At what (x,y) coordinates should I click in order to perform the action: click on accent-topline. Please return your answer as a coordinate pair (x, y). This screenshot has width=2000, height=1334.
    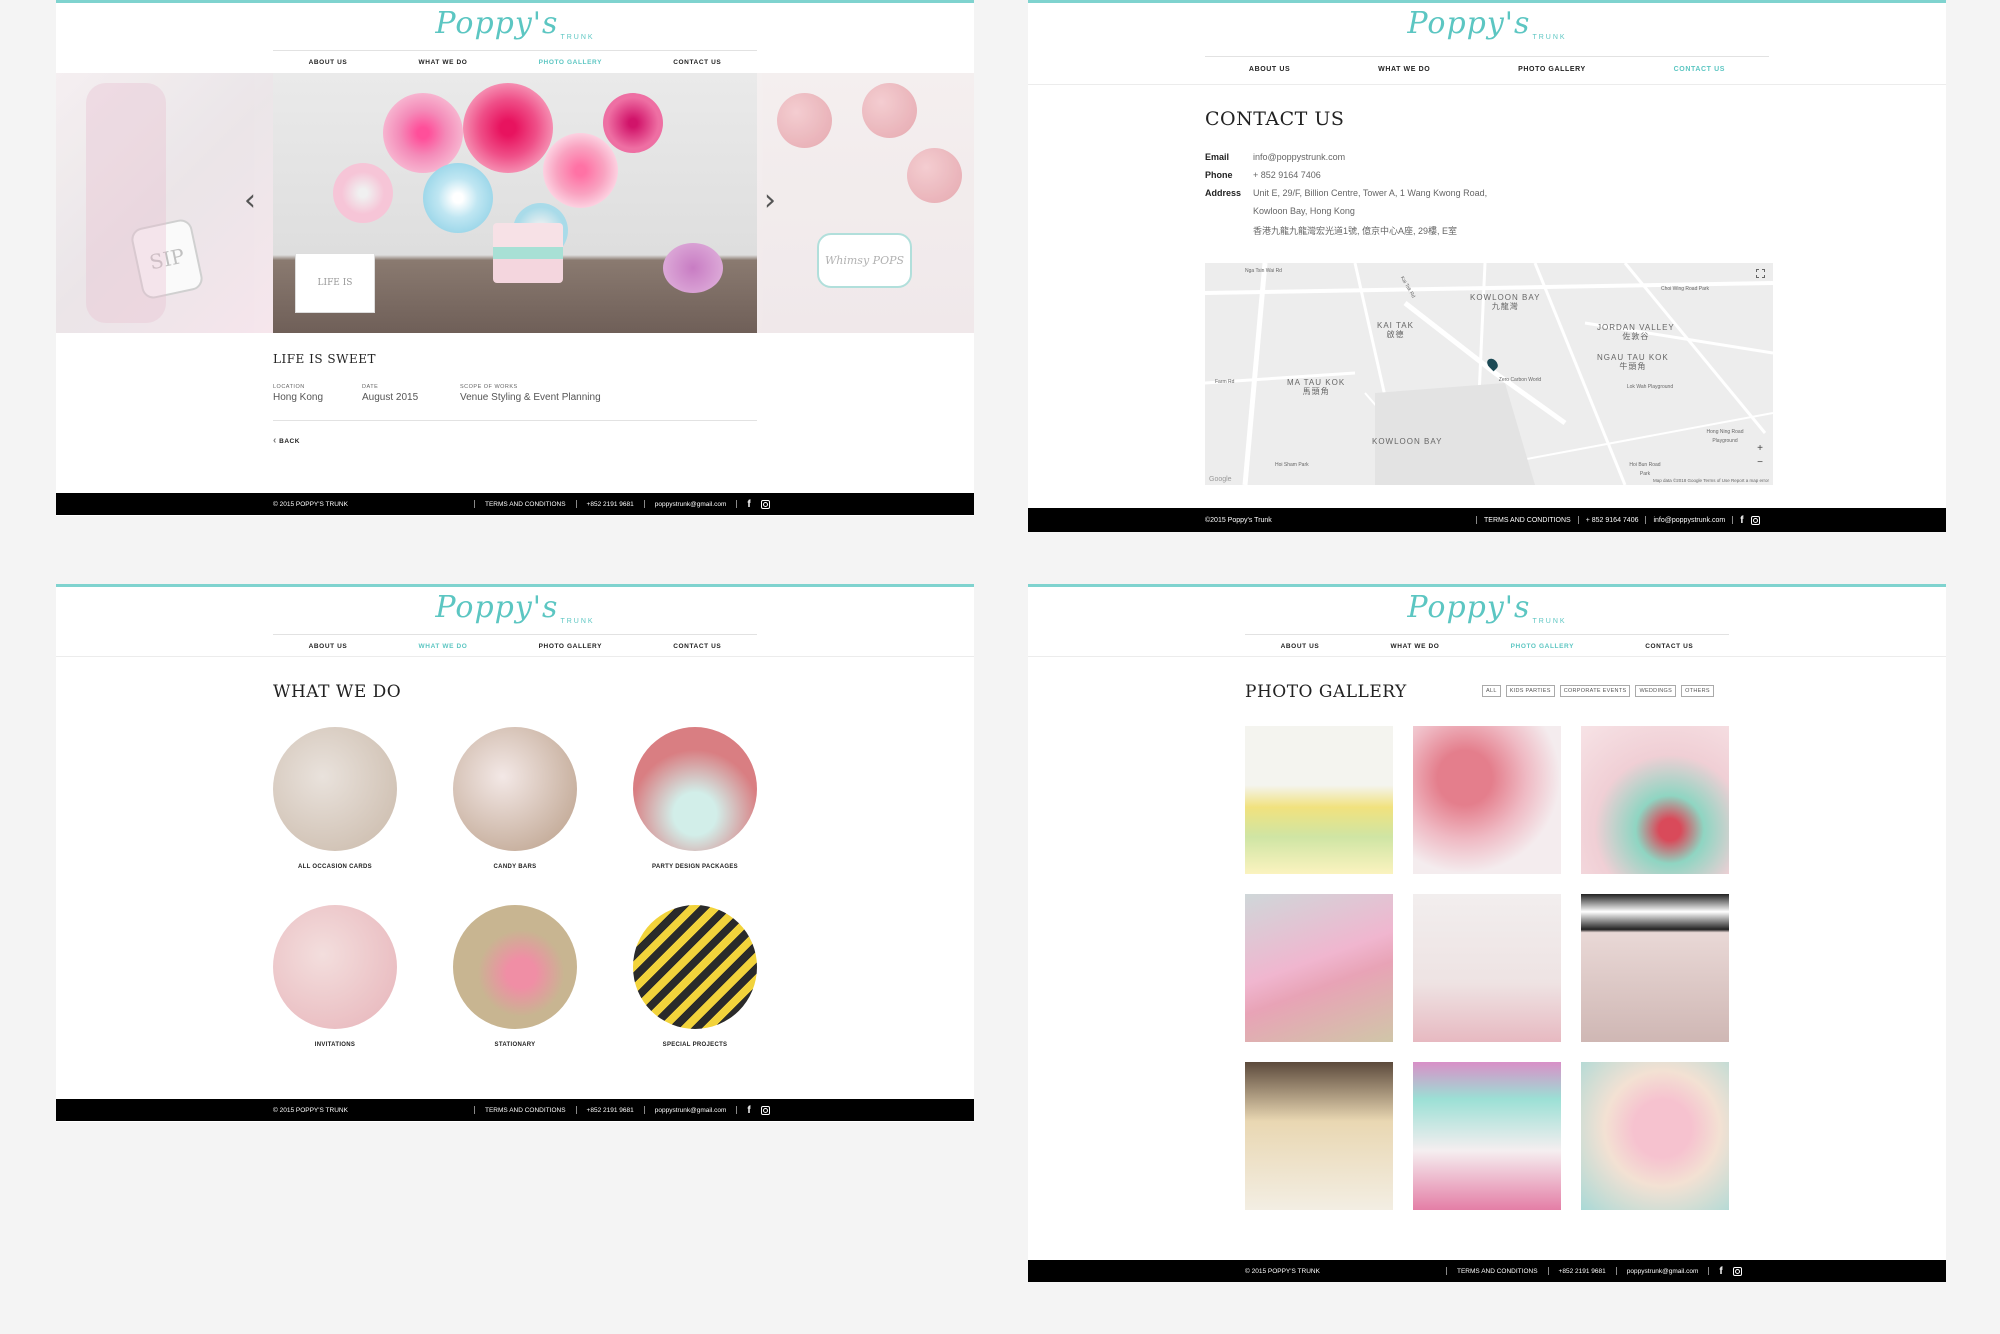
    Looking at the image, I should click on (1487, 585).